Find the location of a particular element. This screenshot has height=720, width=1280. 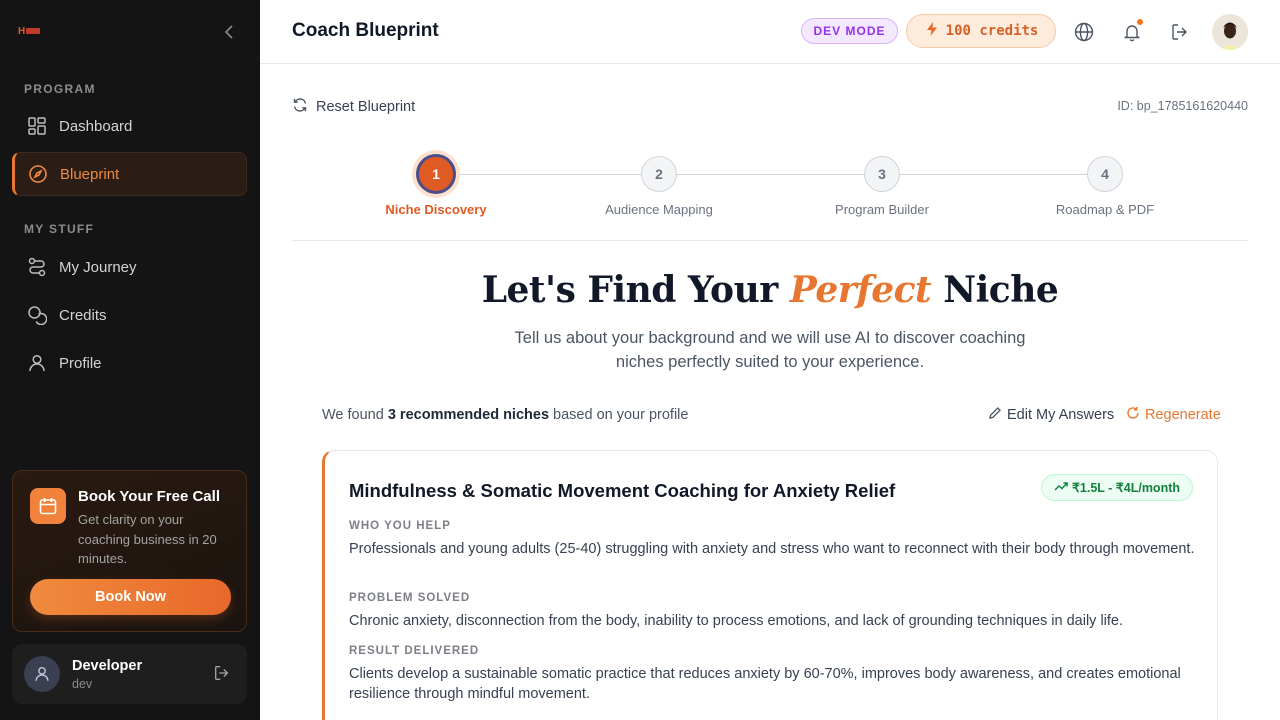

user-icon is located at coordinates (37, 363).